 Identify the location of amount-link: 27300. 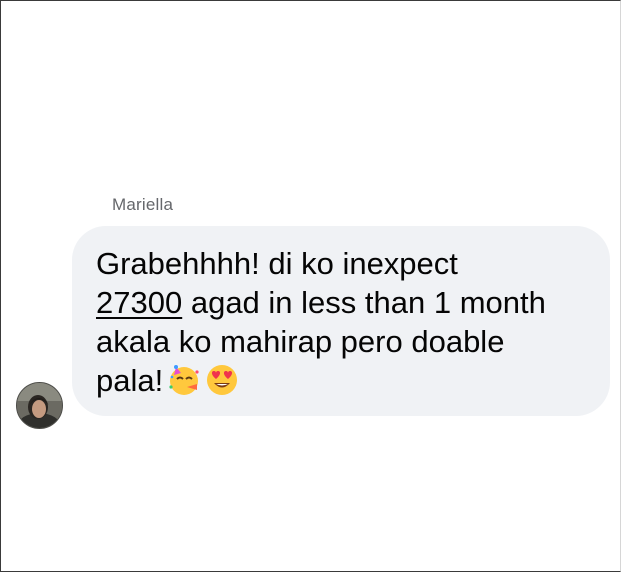
(139, 302).